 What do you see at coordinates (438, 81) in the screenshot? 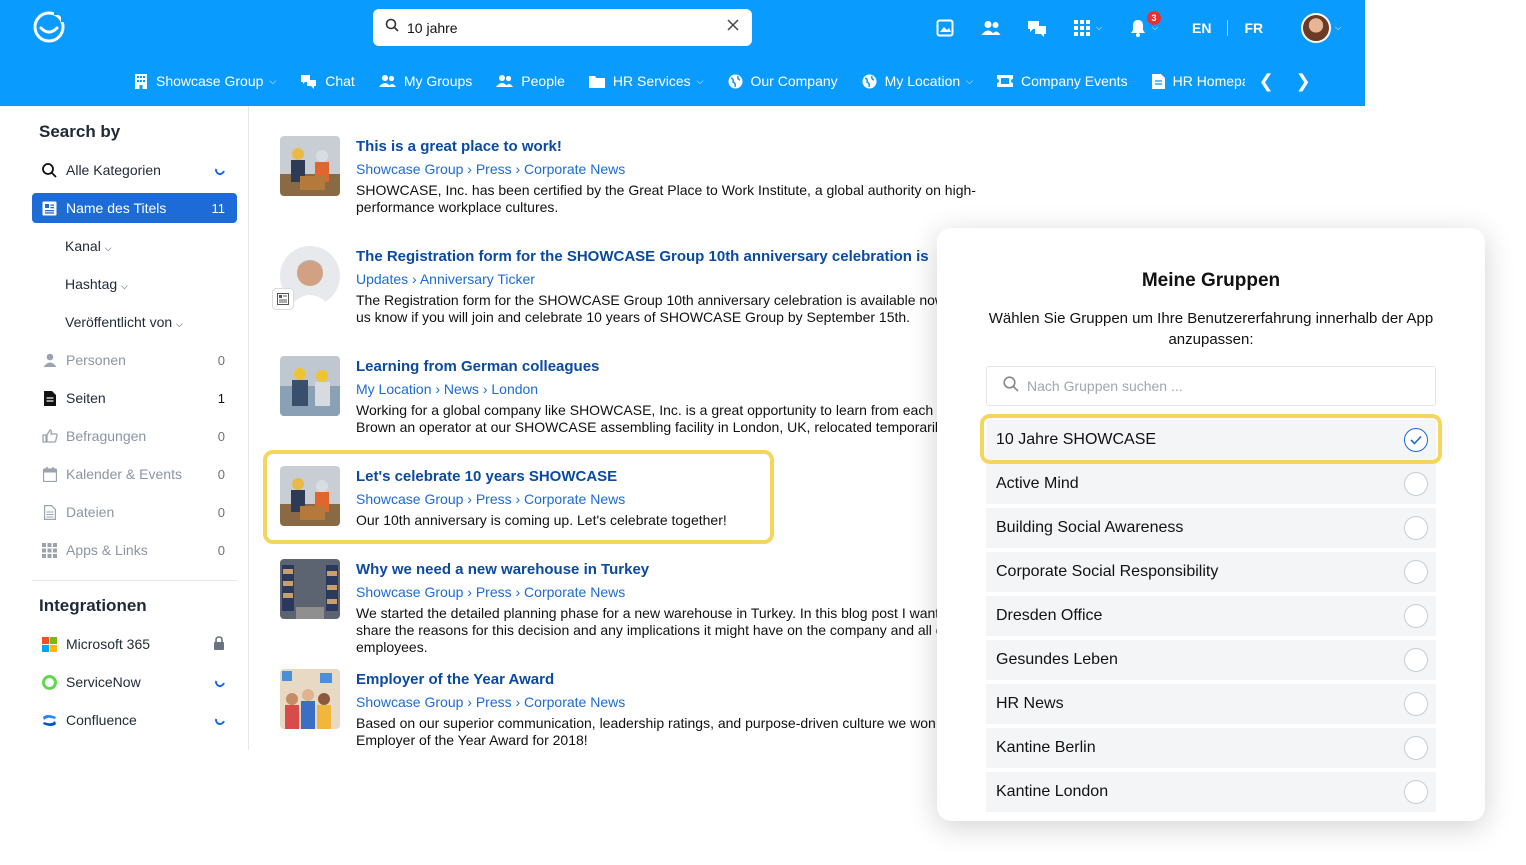
I see `nav-label: My Groups` at bounding box center [438, 81].